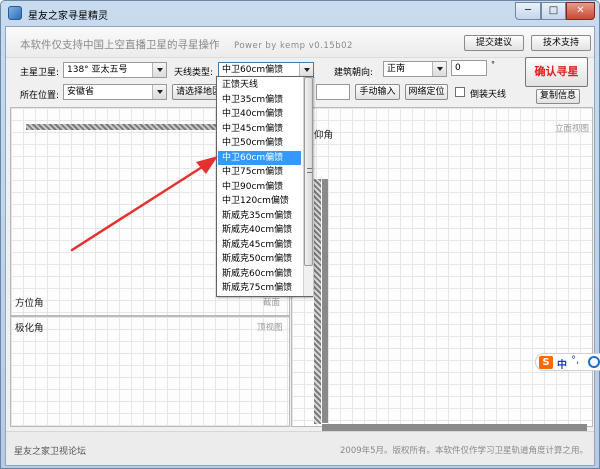 The width and height of the screenshot is (600, 469). I want to click on dropdown-scrollbar, so click(308, 186).